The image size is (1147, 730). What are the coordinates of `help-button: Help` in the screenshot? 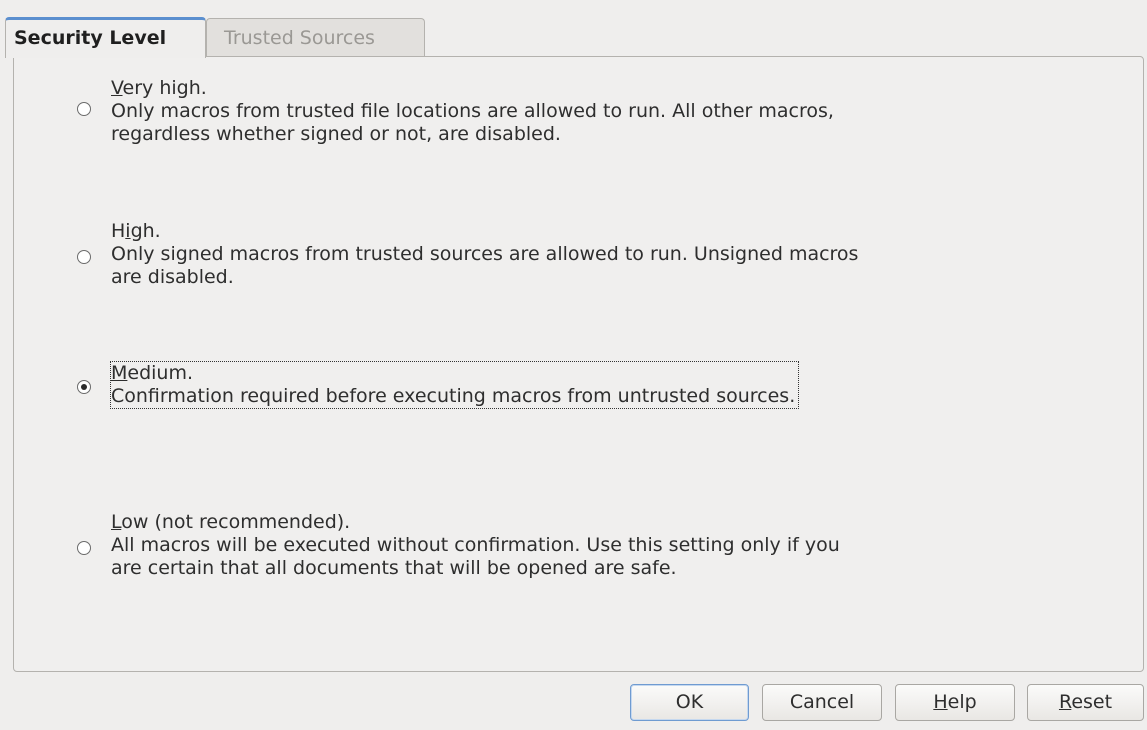 It's located at (955, 702).